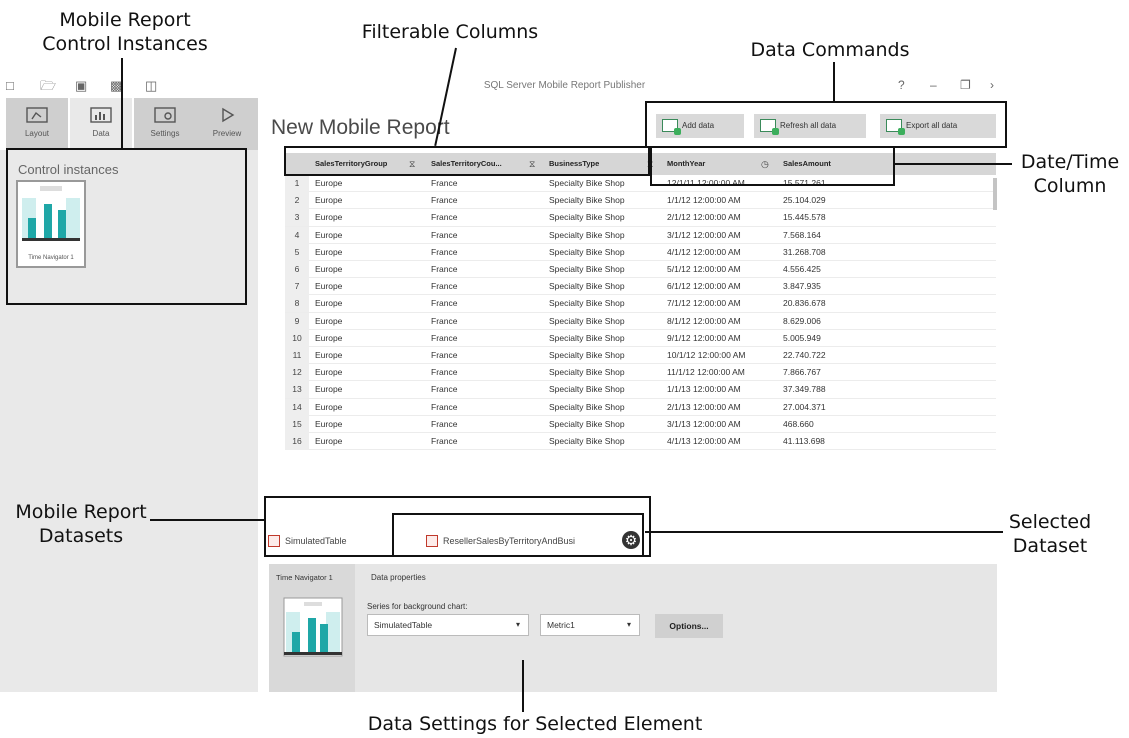  I want to click on row-number: 13, so click(297, 390).